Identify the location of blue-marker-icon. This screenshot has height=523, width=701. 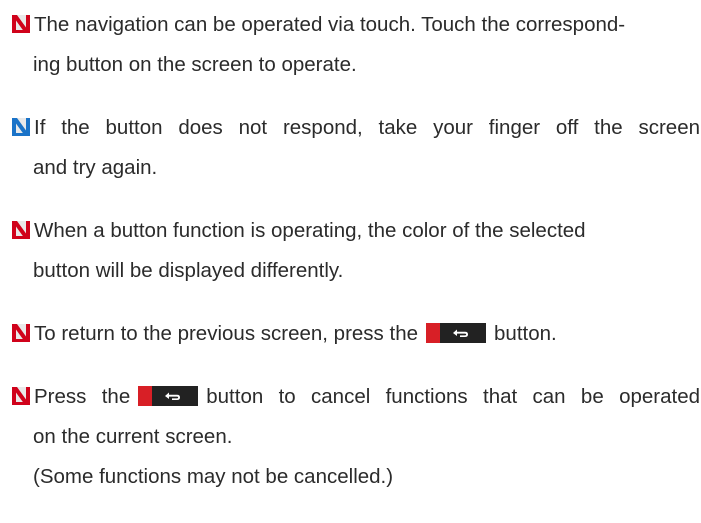
(21, 127).